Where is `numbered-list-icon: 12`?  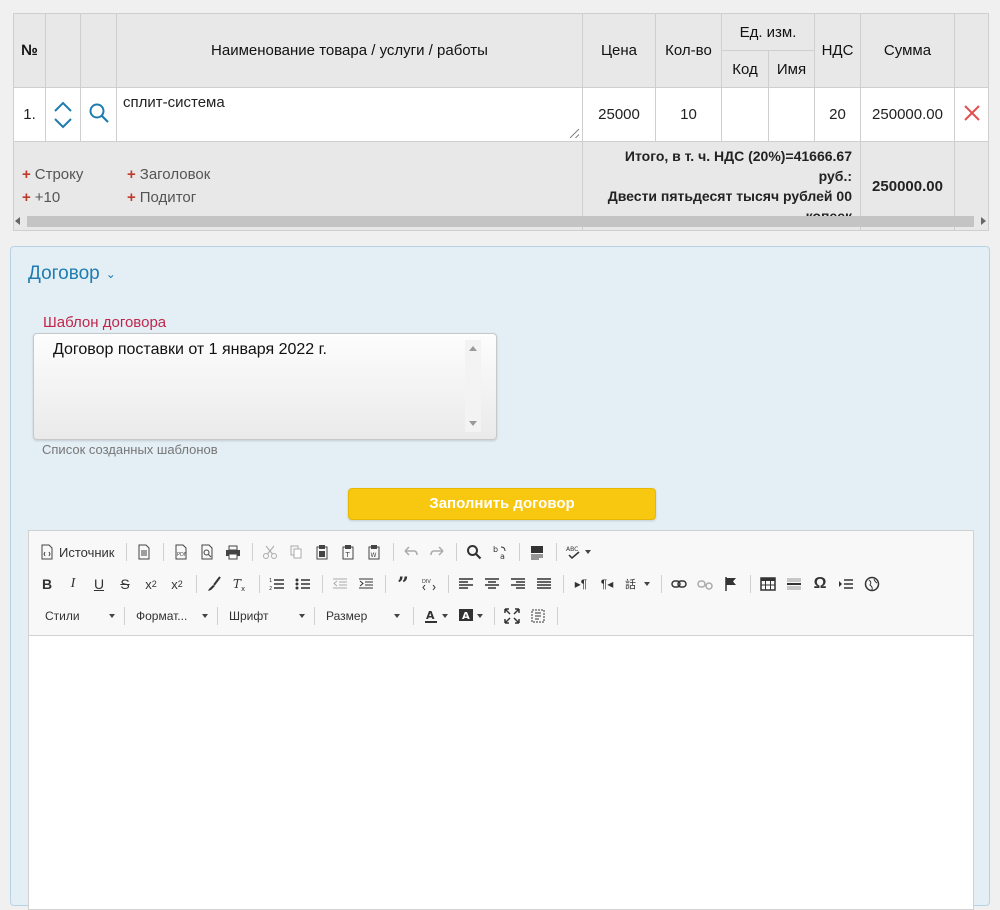 numbered-list-icon: 12 is located at coordinates (276, 585).